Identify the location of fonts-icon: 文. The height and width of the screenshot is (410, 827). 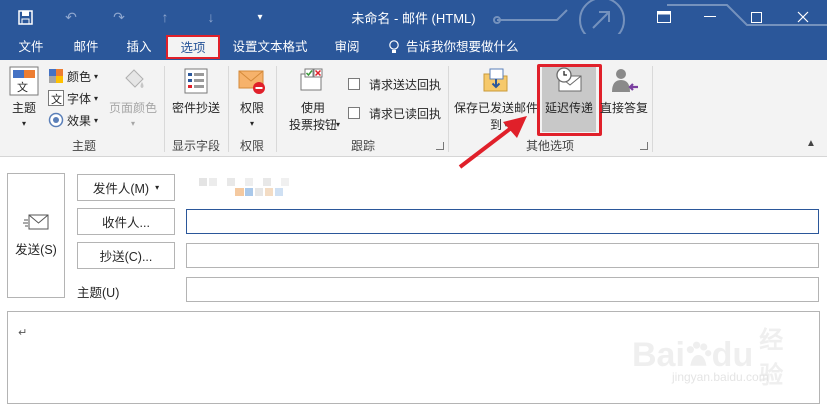
(56, 98).